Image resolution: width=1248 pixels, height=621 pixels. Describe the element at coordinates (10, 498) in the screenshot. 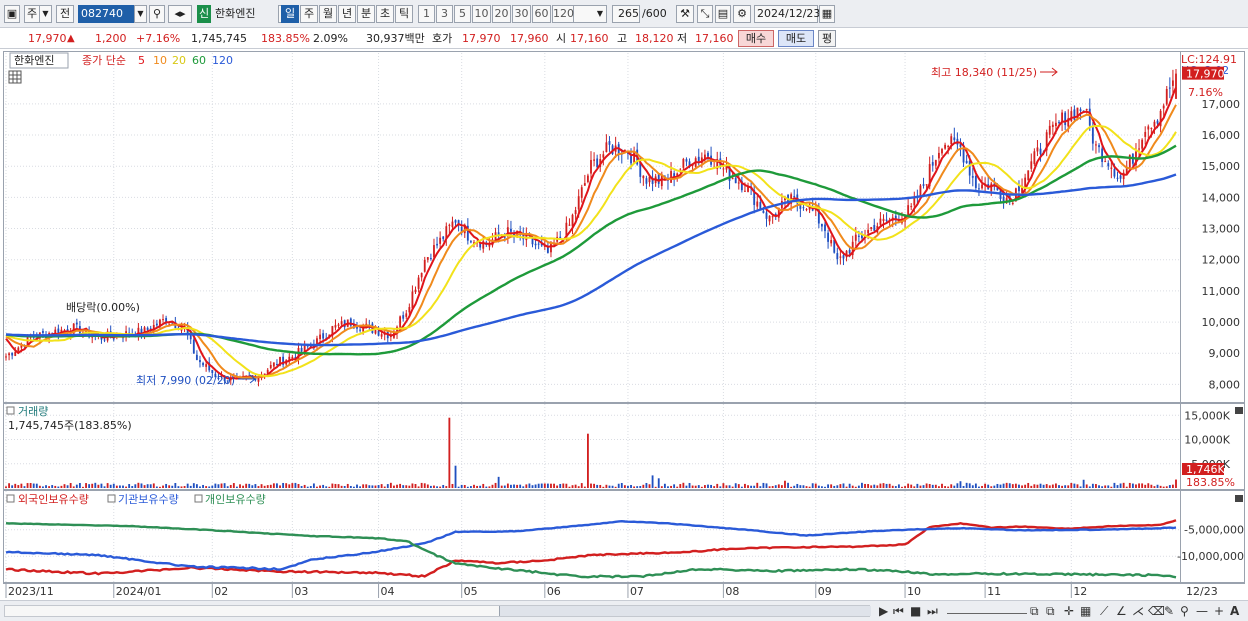

I see `holding-panel-icon` at that location.